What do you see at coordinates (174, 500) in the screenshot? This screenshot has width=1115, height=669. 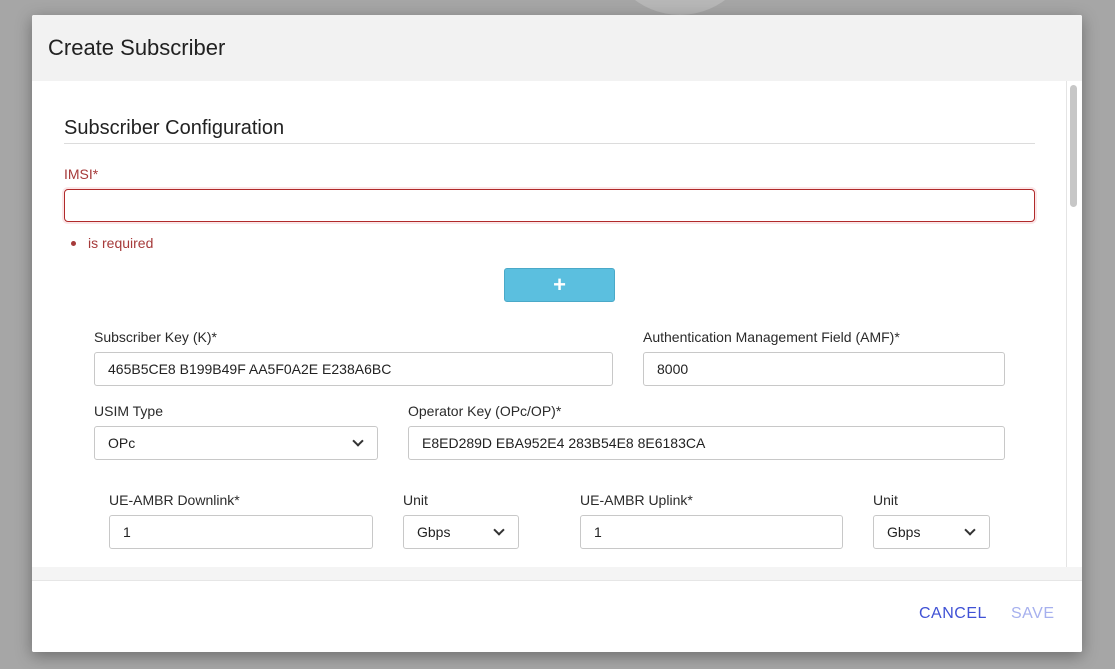 I see `ue-ambr-downlink-label: UE-AMBR Downlink*` at bounding box center [174, 500].